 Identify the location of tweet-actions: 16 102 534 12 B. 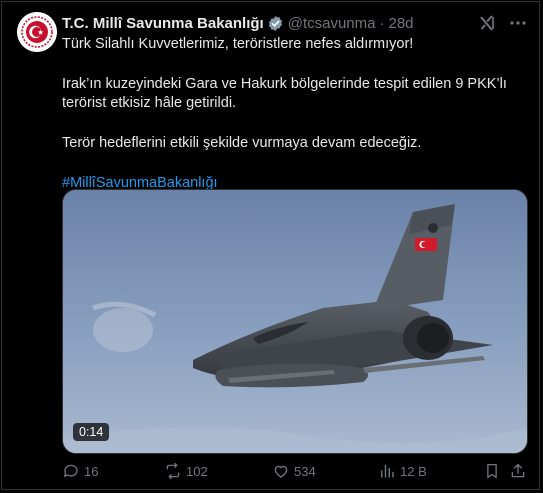
(294, 471).